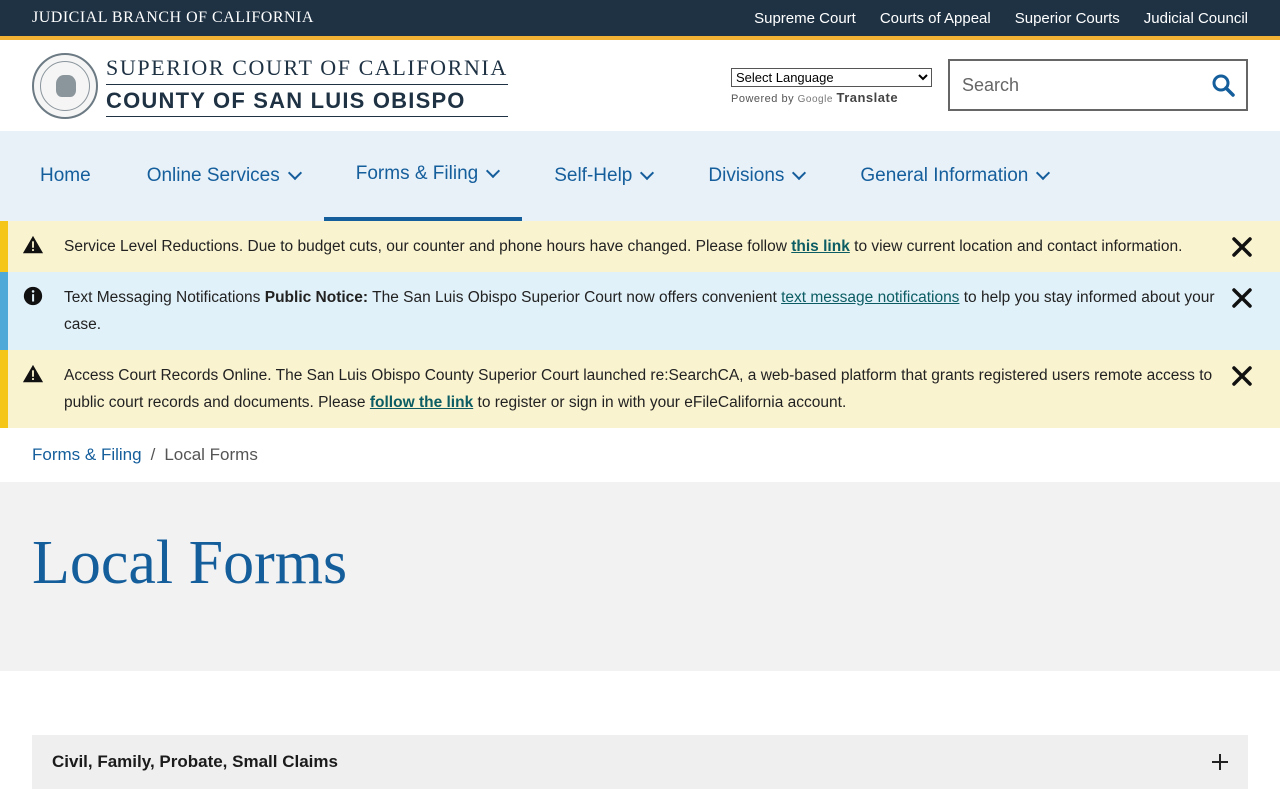  What do you see at coordinates (1223, 85) in the screenshot?
I see `search-icon` at bounding box center [1223, 85].